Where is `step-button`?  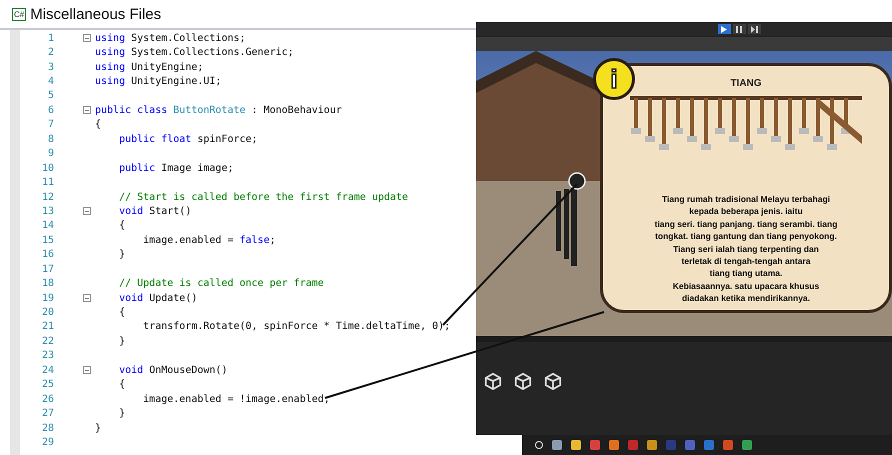 step-button is located at coordinates (754, 29).